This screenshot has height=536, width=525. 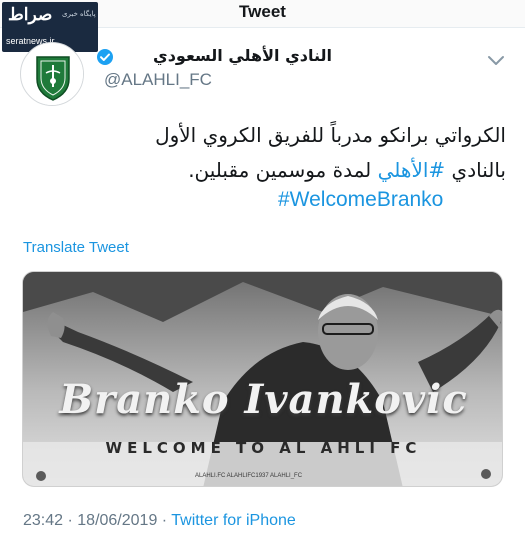 I want to click on tweet-time: 23:42, so click(x=43, y=520).